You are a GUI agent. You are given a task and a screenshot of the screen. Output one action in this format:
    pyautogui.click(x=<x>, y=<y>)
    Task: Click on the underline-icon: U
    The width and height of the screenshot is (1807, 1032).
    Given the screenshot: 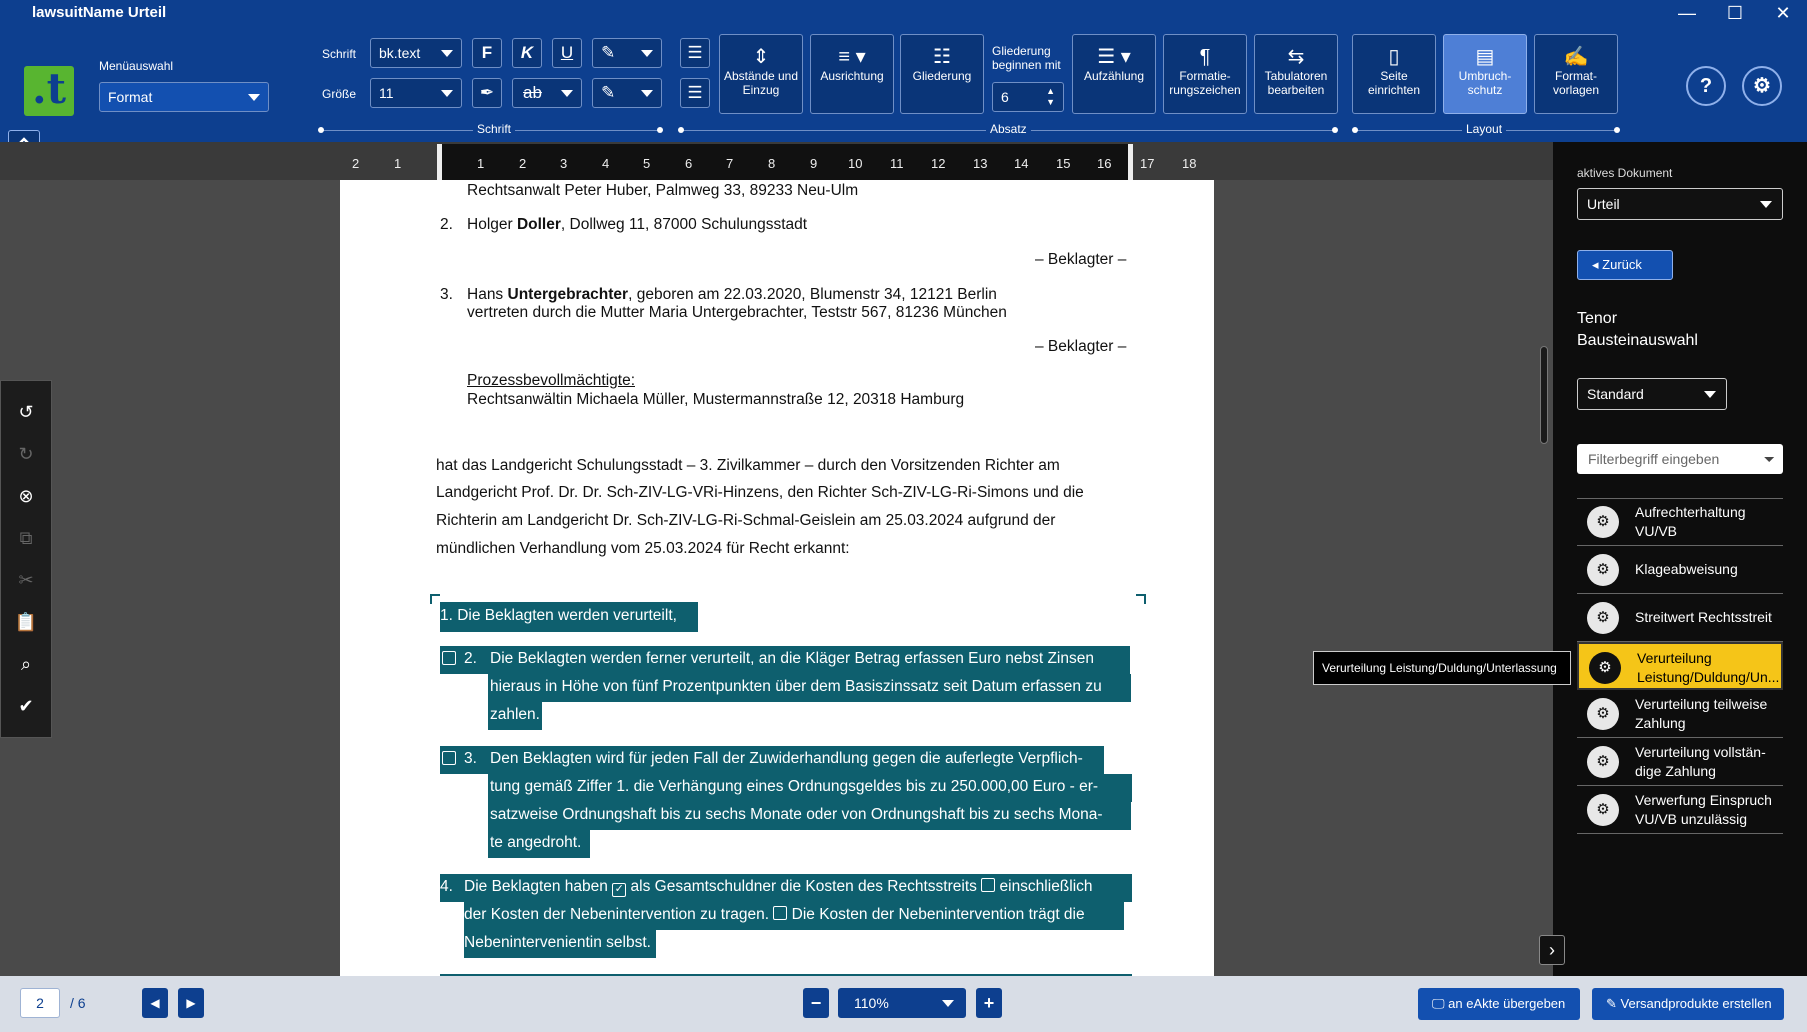 What is the action you would take?
    pyautogui.click(x=567, y=53)
    